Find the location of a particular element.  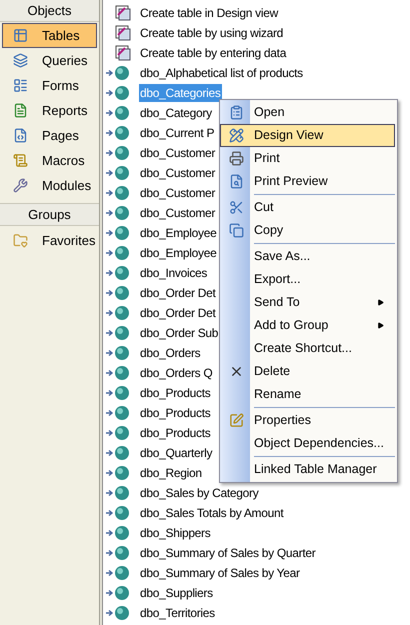

list-item: dbo_Current P is located at coordinates (177, 133).